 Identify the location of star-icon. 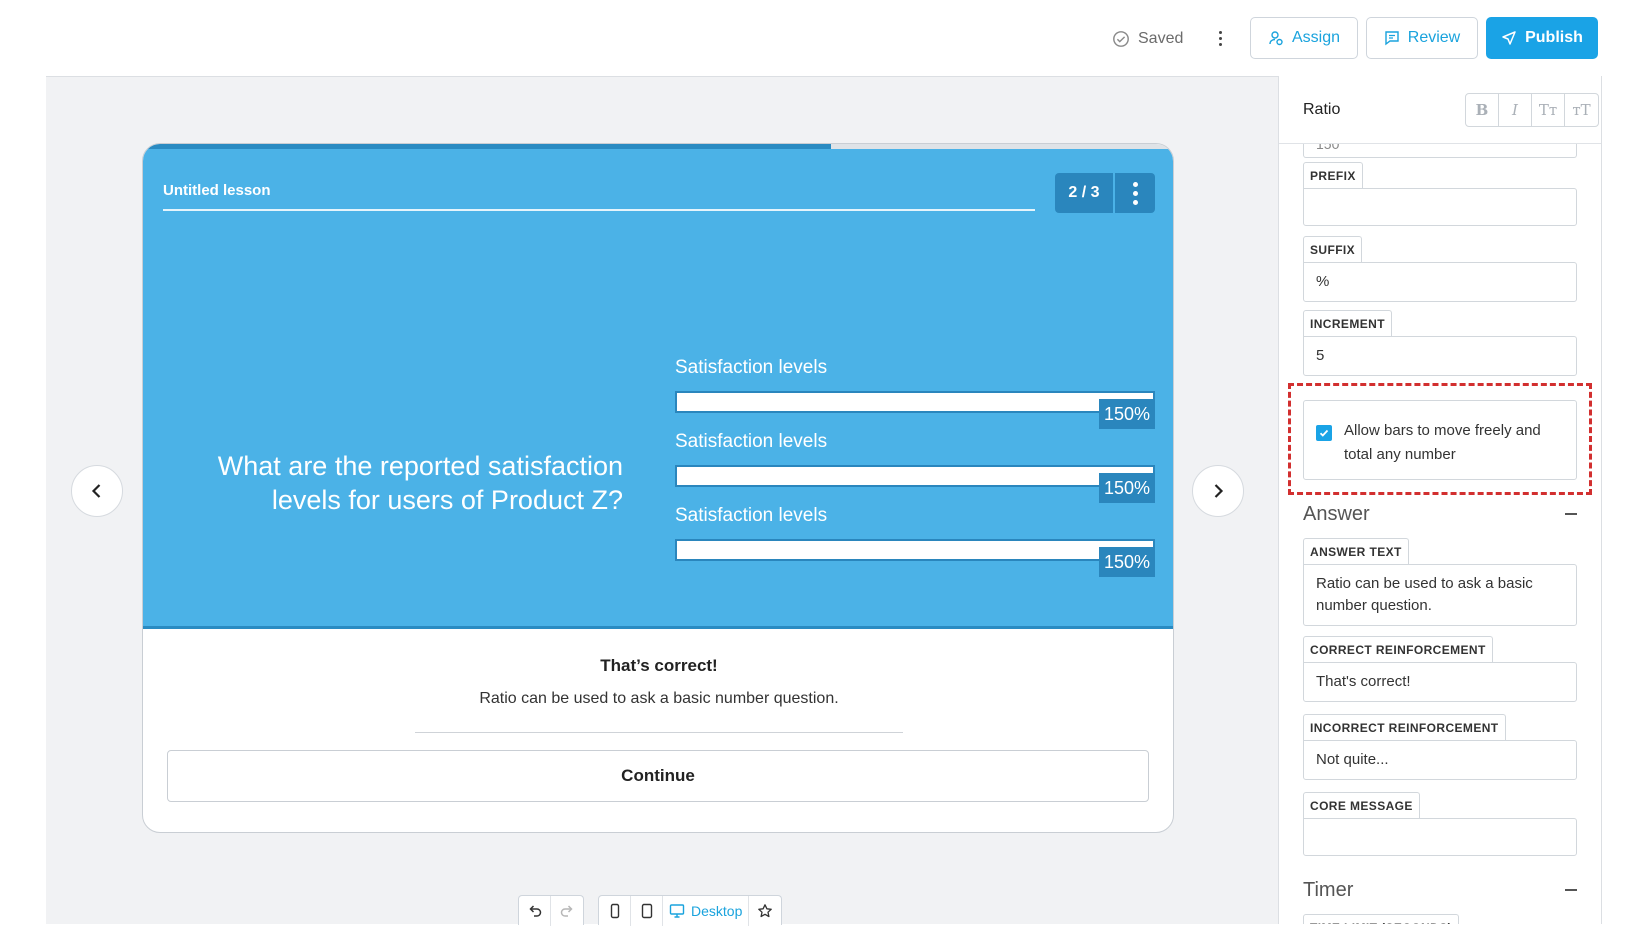
(765, 911).